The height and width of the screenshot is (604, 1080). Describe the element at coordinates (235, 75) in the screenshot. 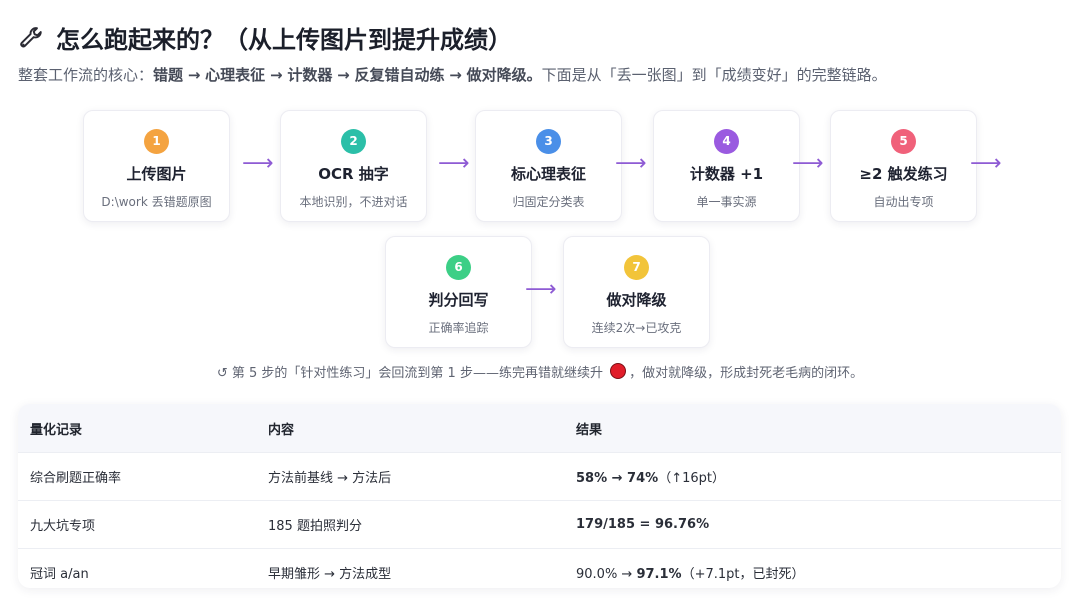

I see `chain-item: 心理表征` at that location.